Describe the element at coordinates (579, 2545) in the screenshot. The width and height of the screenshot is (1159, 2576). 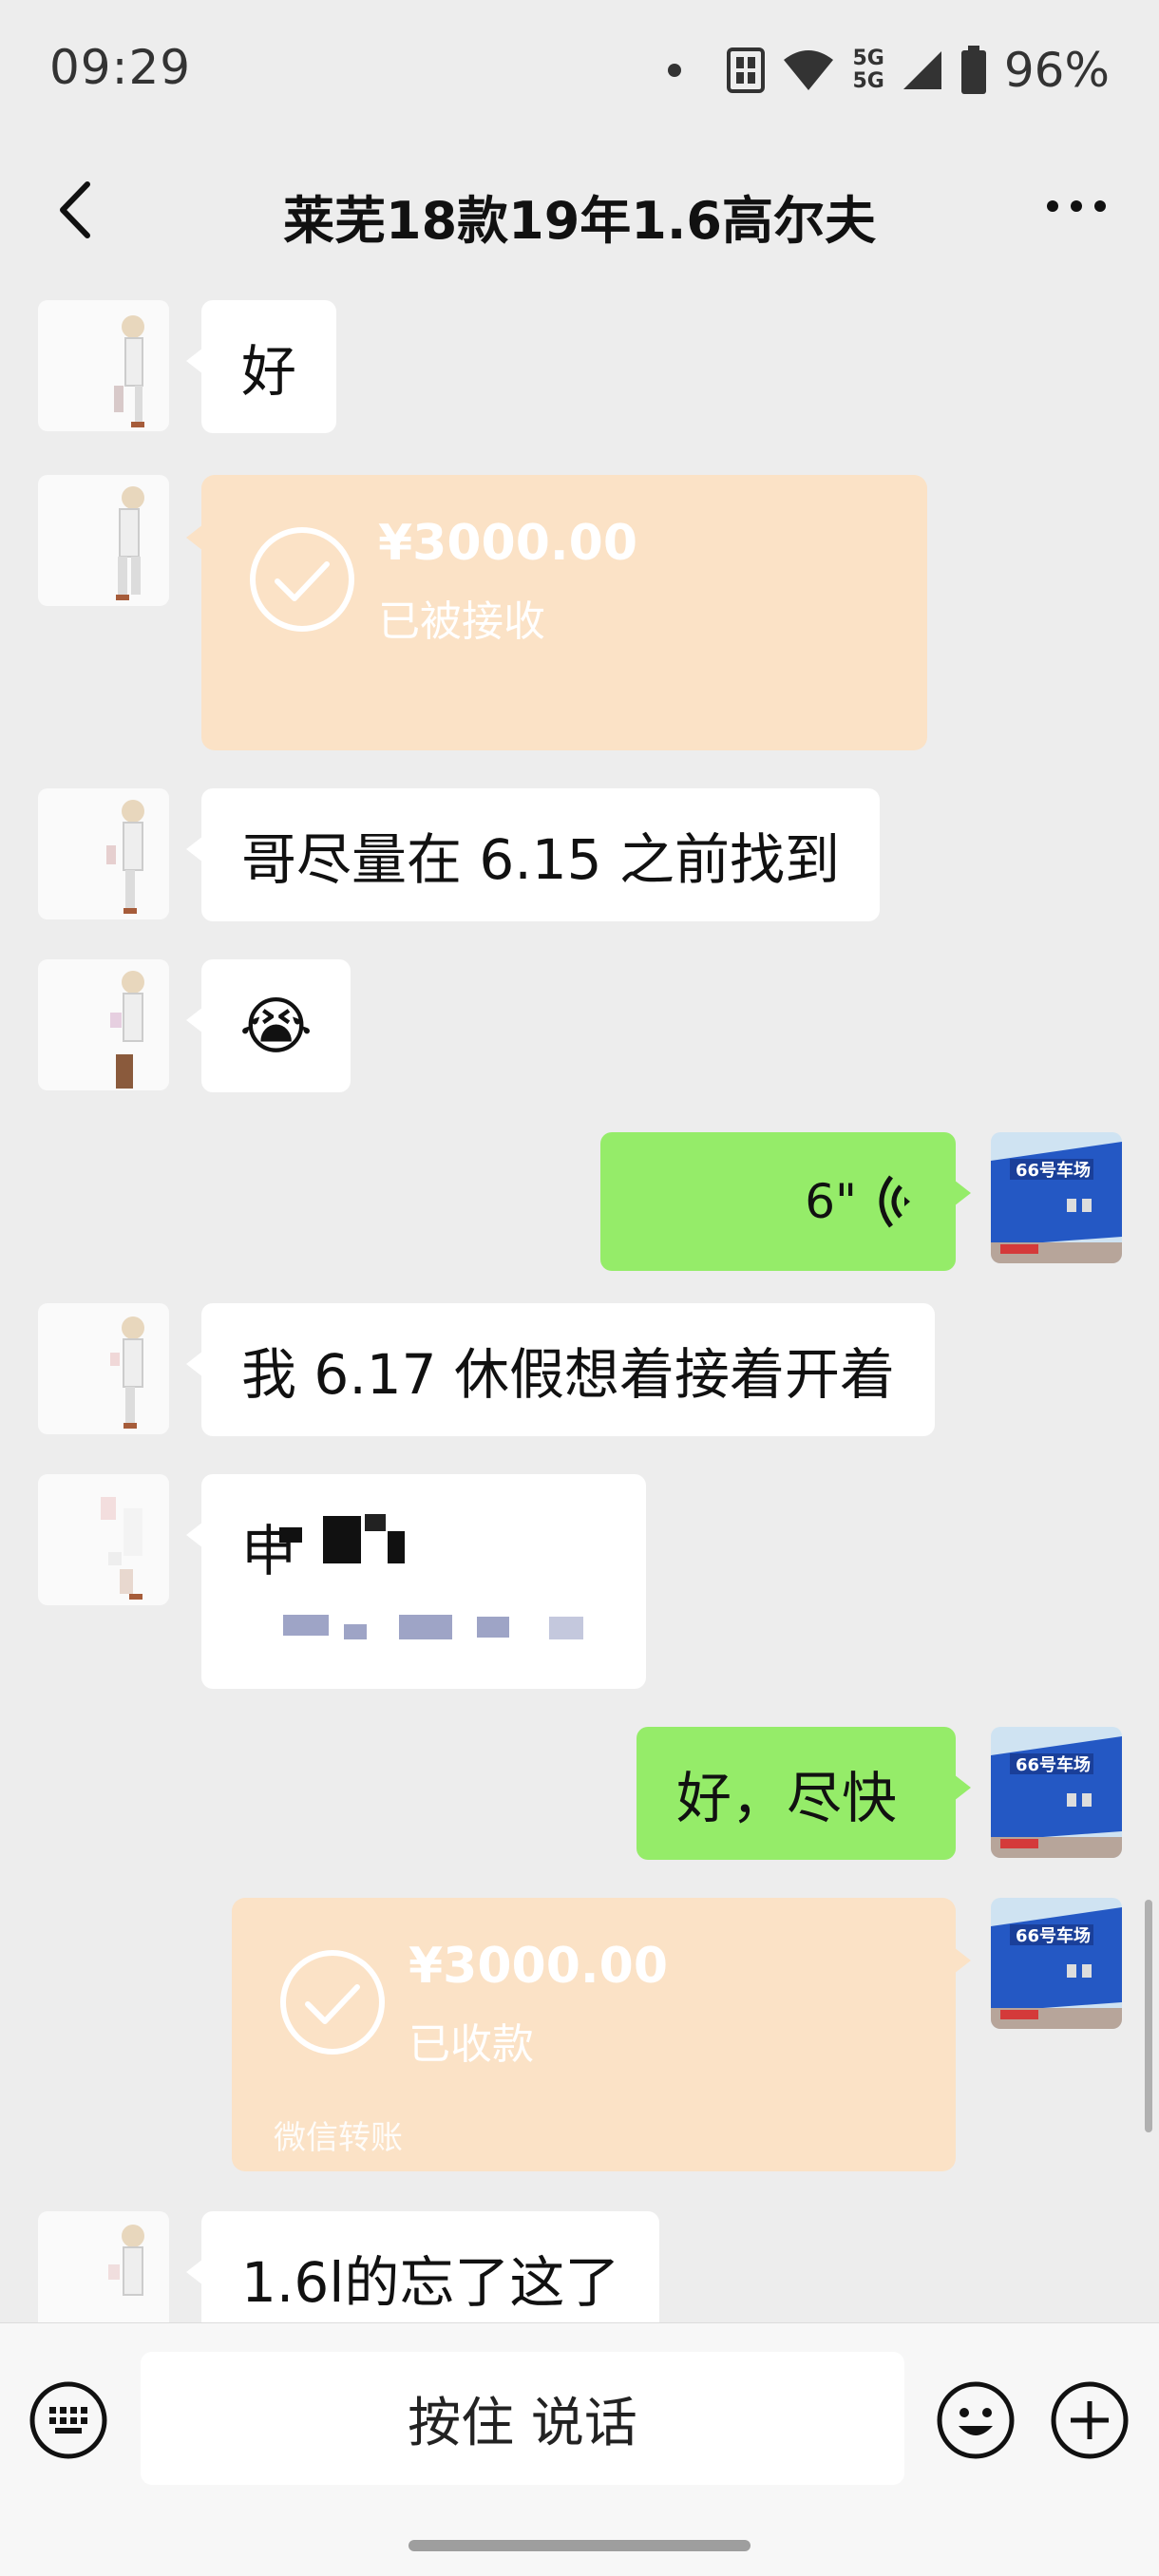
I see `home-indicator` at that location.